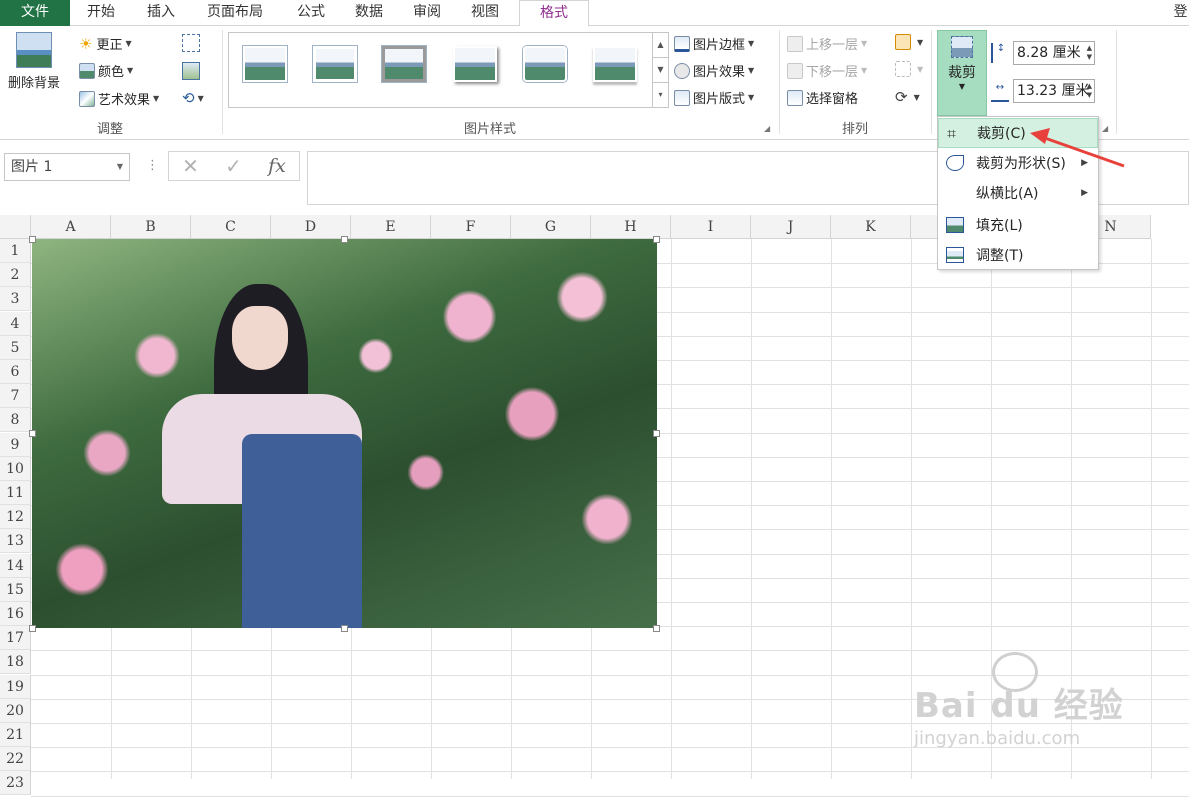 The width and height of the screenshot is (1189, 797). Describe the element at coordinates (427, 13) in the screenshot. I see `tab-review: 审阅` at that location.